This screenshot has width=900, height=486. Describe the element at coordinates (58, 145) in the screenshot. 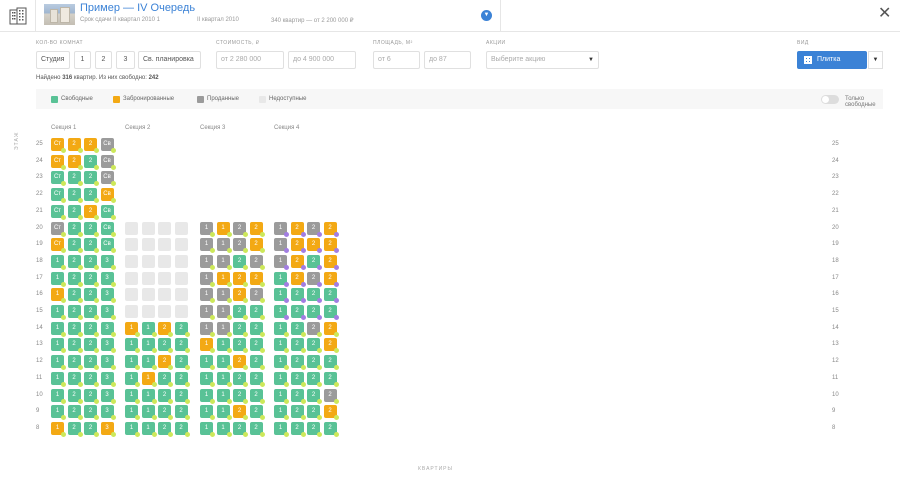

I see `apartment-cell-reserved: Ст` at that location.